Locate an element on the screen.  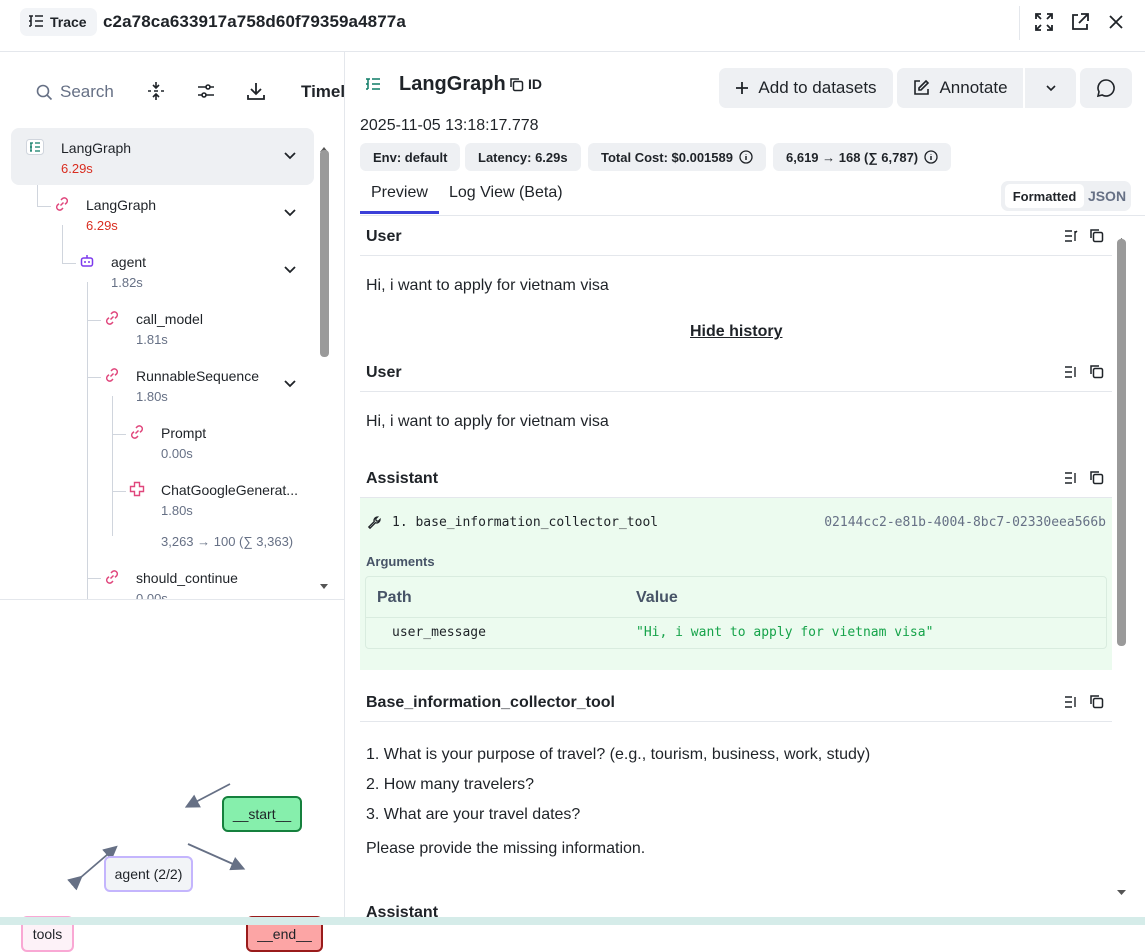
tab-preview: Preview is located at coordinates (399, 193).